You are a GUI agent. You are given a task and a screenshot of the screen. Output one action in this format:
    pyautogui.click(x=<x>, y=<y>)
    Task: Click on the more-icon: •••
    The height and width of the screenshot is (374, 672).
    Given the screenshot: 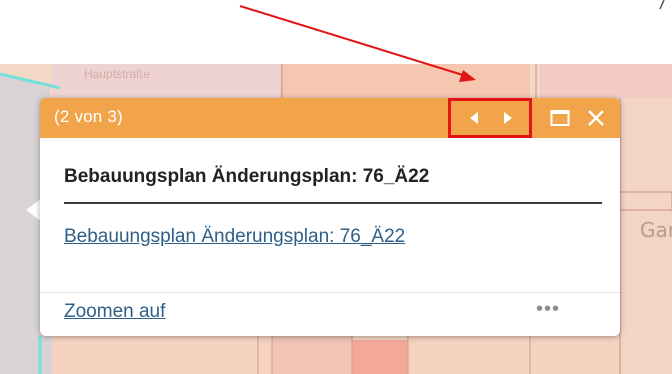 What is the action you would take?
    pyautogui.click(x=547, y=309)
    